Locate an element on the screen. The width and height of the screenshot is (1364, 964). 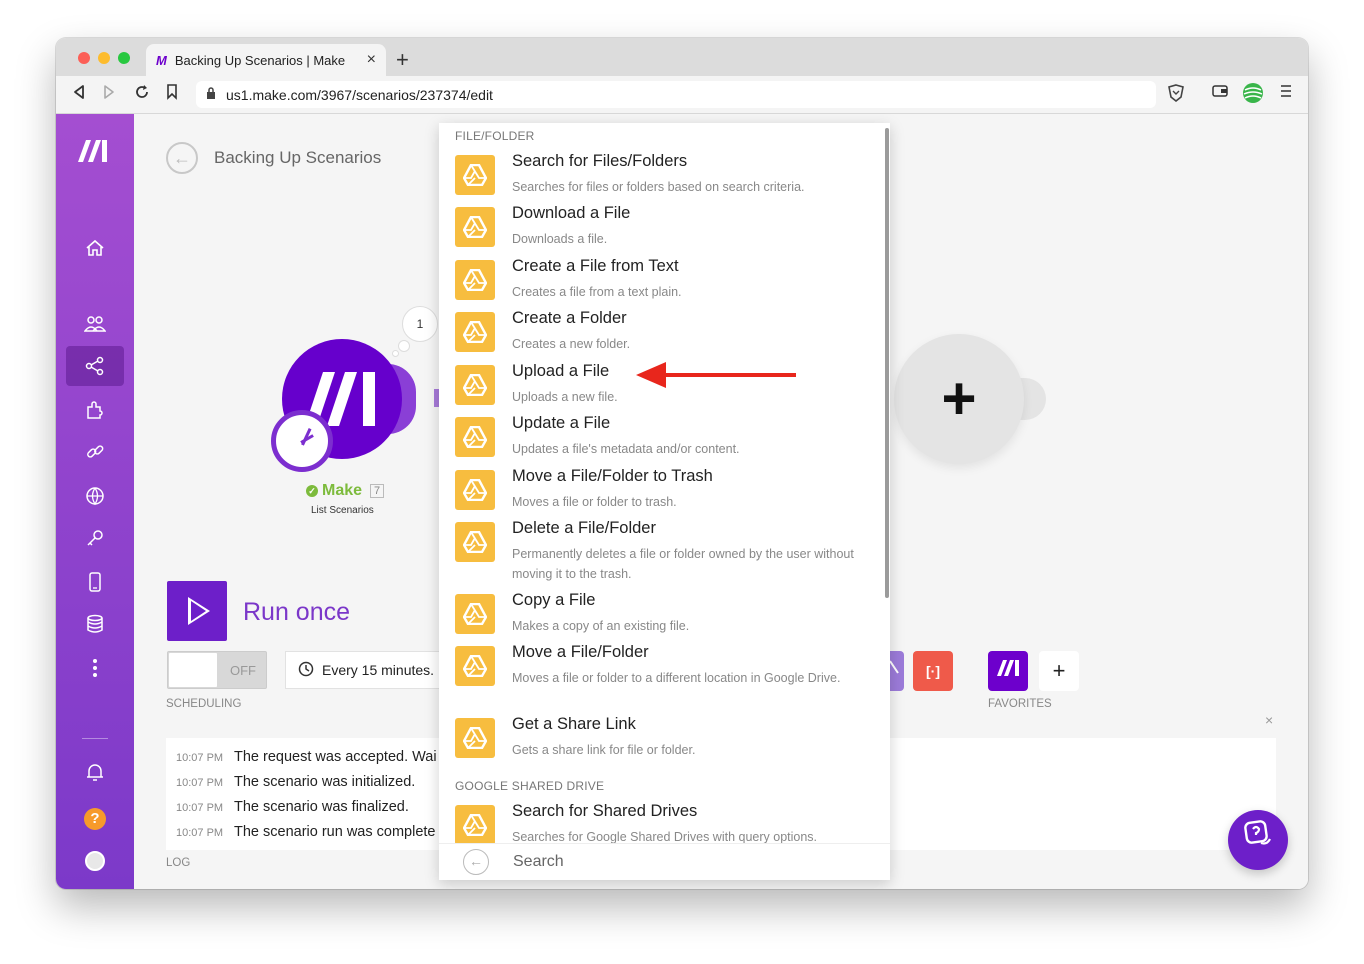
favorites-label: FAVORITES is located at coordinates (1020, 704).